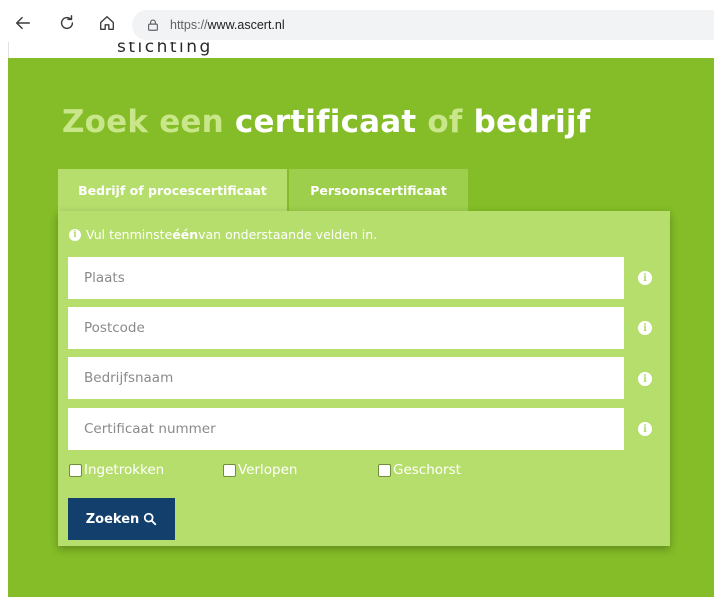 Image resolution: width=714 pixels, height=597 pixels. I want to click on url-protocol: https://, so click(189, 25).